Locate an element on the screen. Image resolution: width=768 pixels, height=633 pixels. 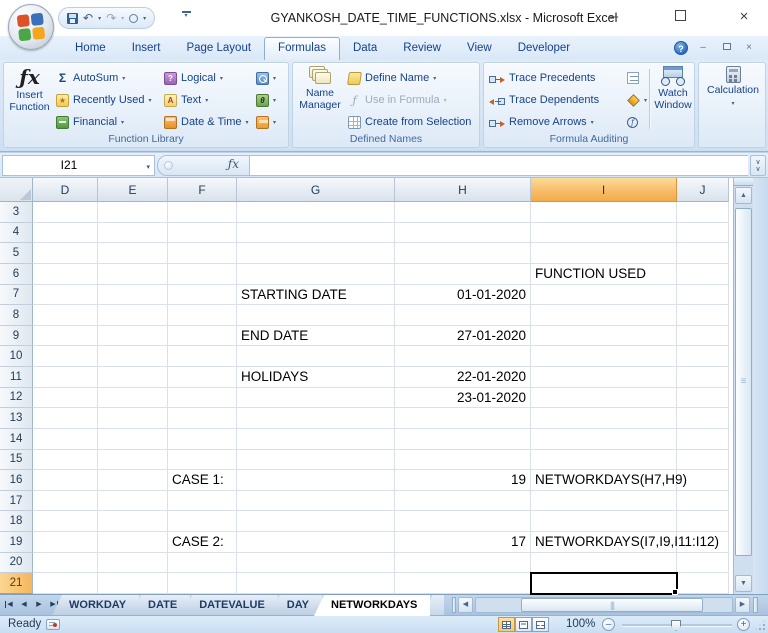
cell-F9 is located at coordinates (202, 336).